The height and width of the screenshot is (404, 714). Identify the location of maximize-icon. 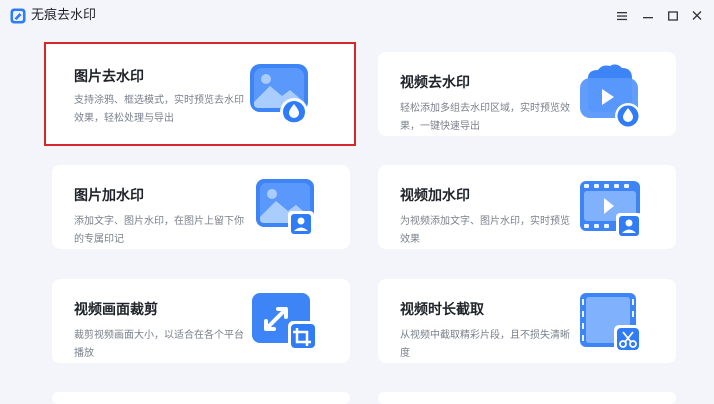
(673, 16).